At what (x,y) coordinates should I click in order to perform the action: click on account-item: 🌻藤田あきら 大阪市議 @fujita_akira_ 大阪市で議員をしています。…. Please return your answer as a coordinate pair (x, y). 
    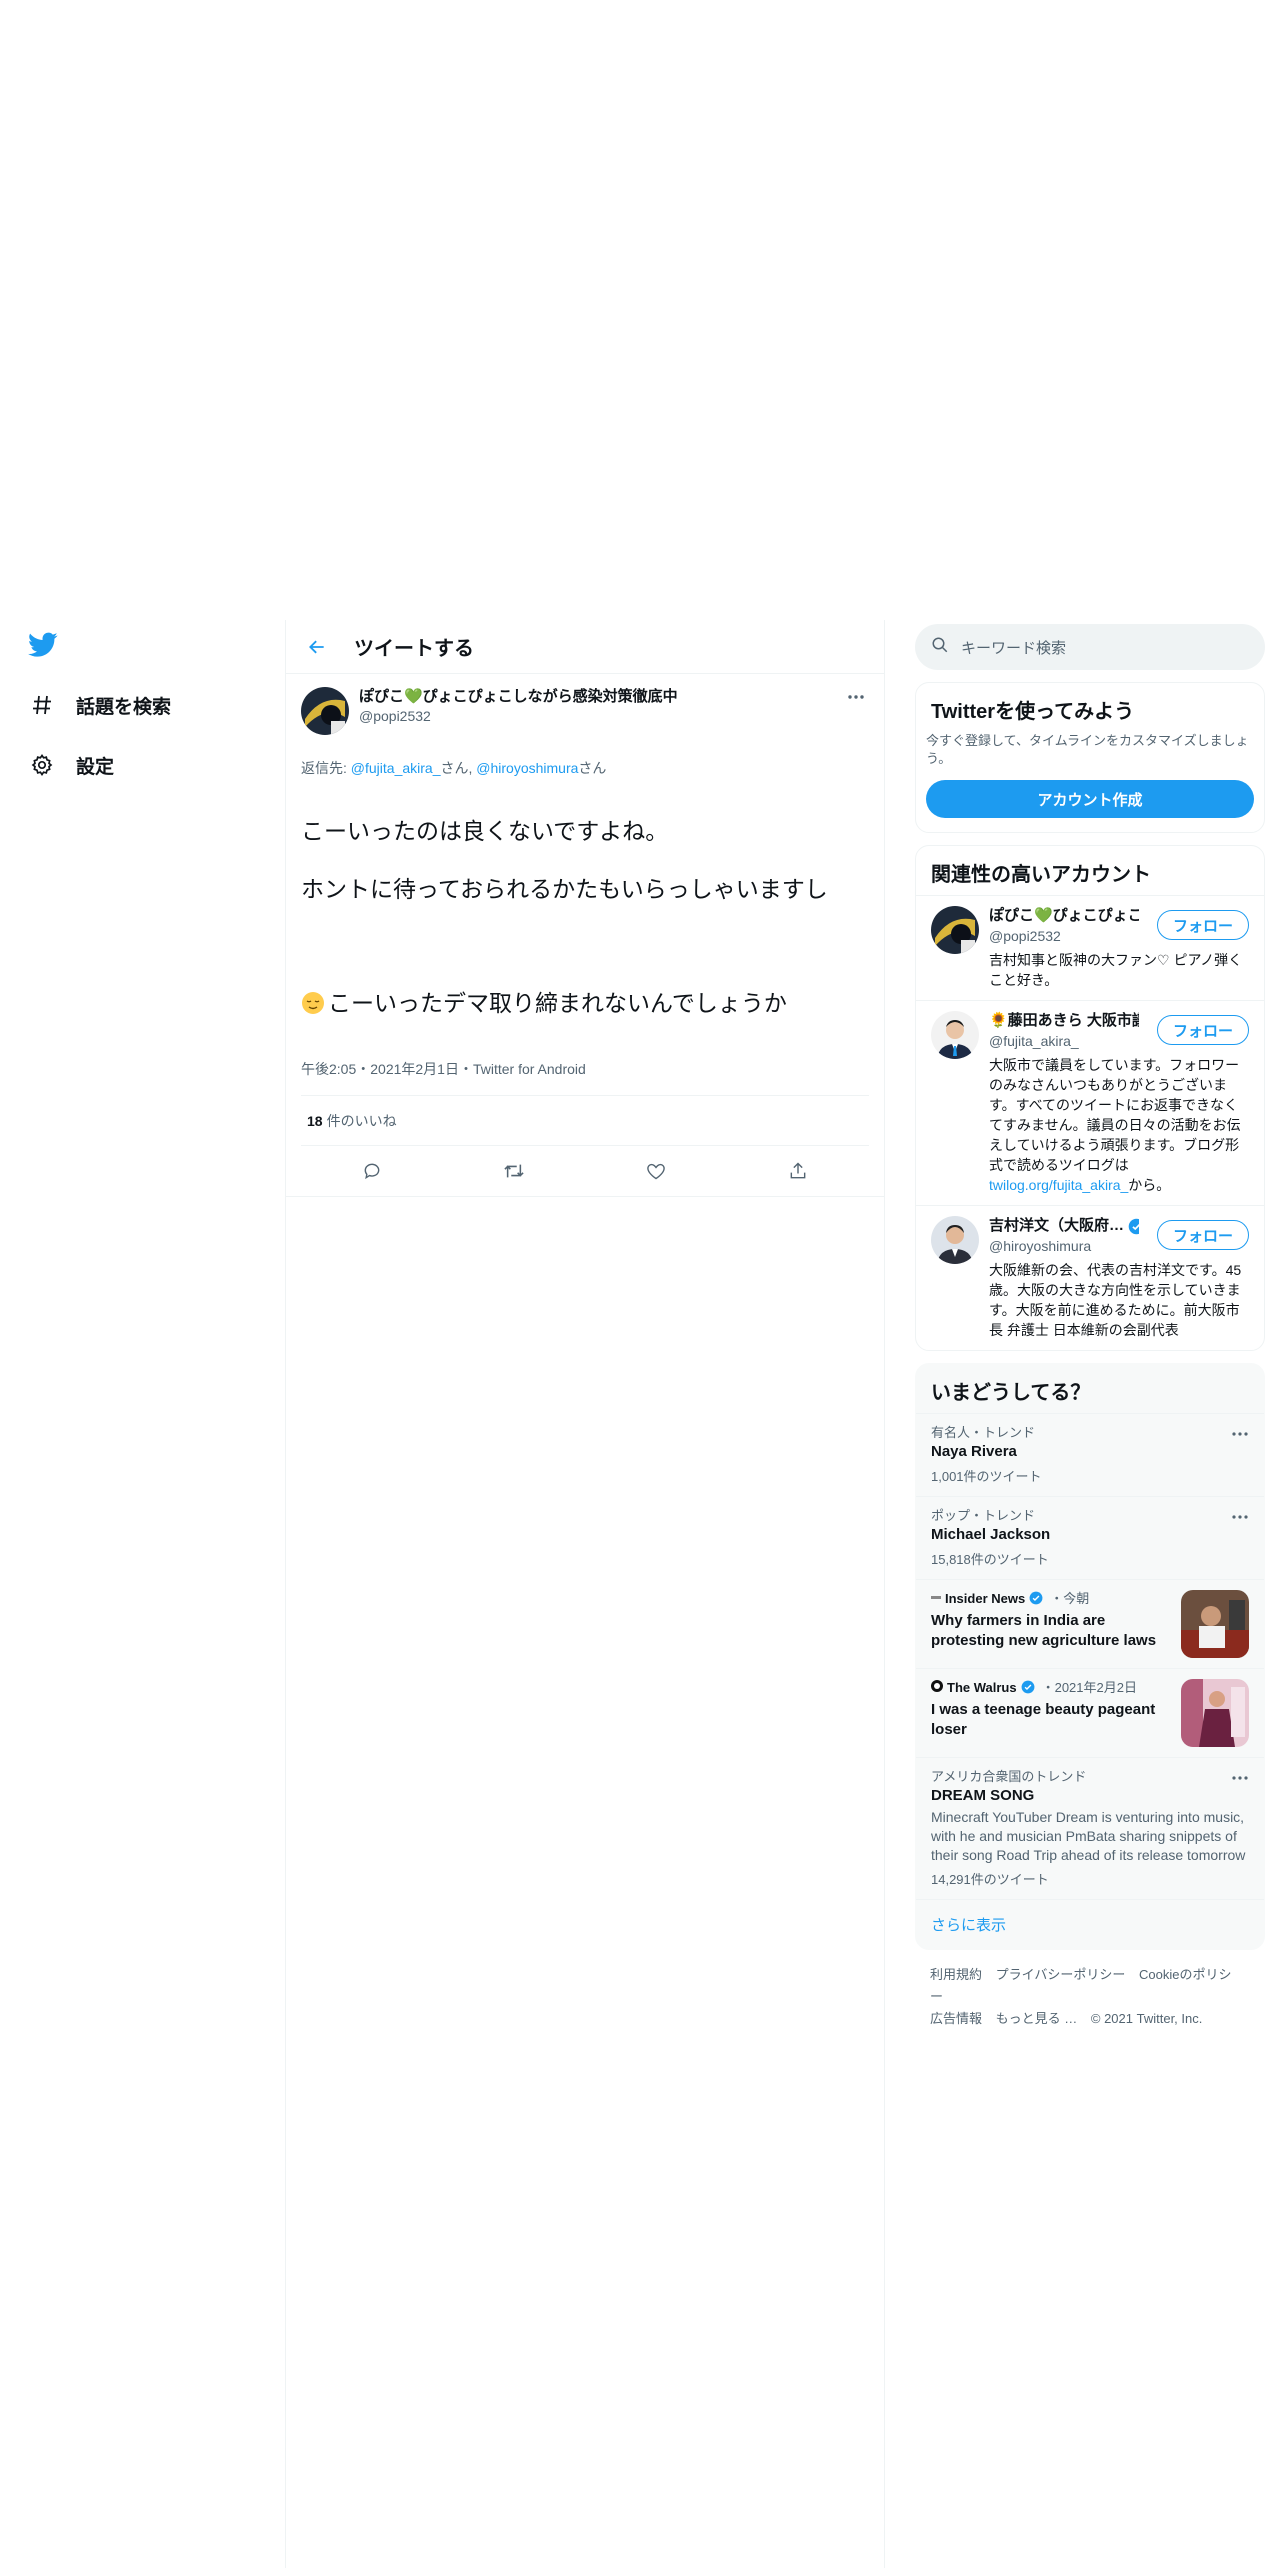
    Looking at the image, I should click on (1090, 1102).